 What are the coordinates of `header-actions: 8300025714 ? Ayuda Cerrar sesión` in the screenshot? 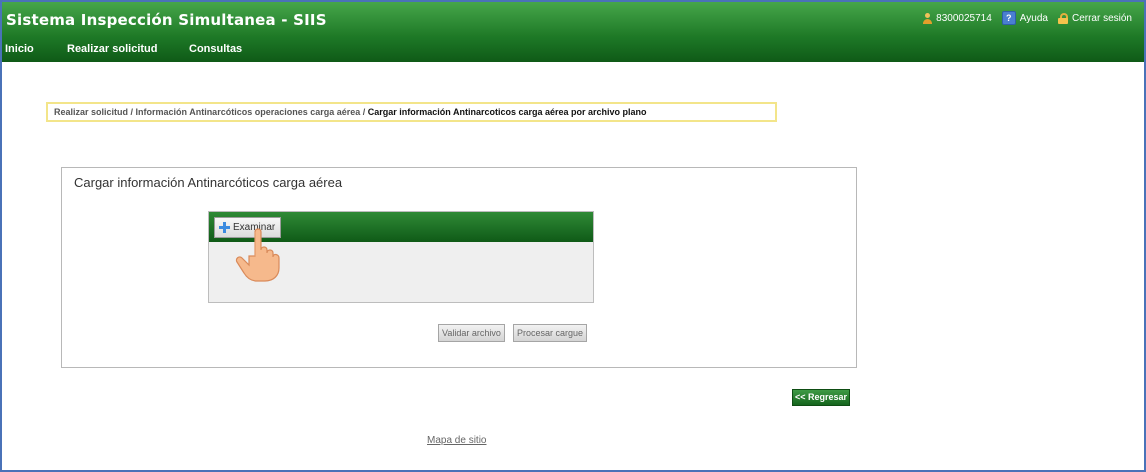 It's located at (1027, 18).